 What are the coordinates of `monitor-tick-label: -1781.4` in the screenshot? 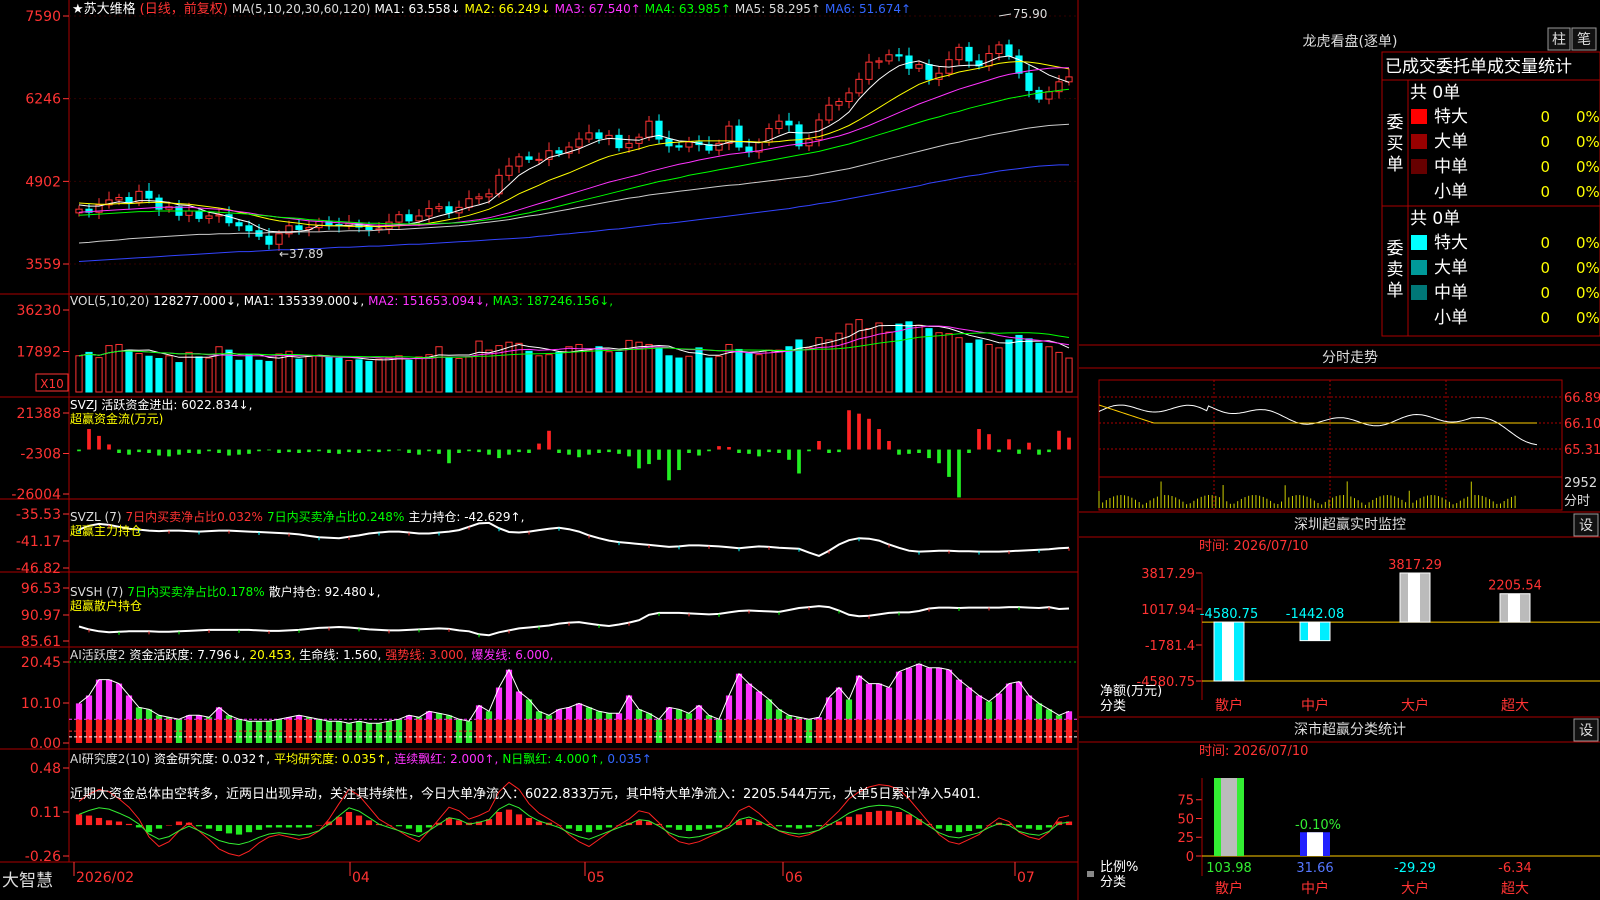 It's located at (1170, 646).